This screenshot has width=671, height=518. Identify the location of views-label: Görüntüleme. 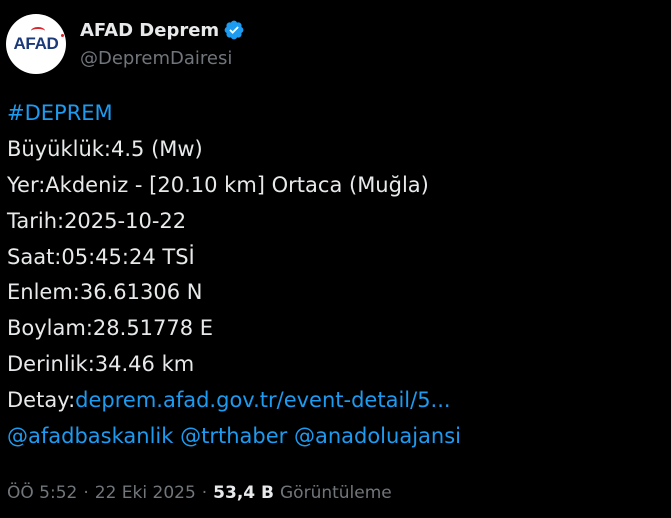
(336, 493).